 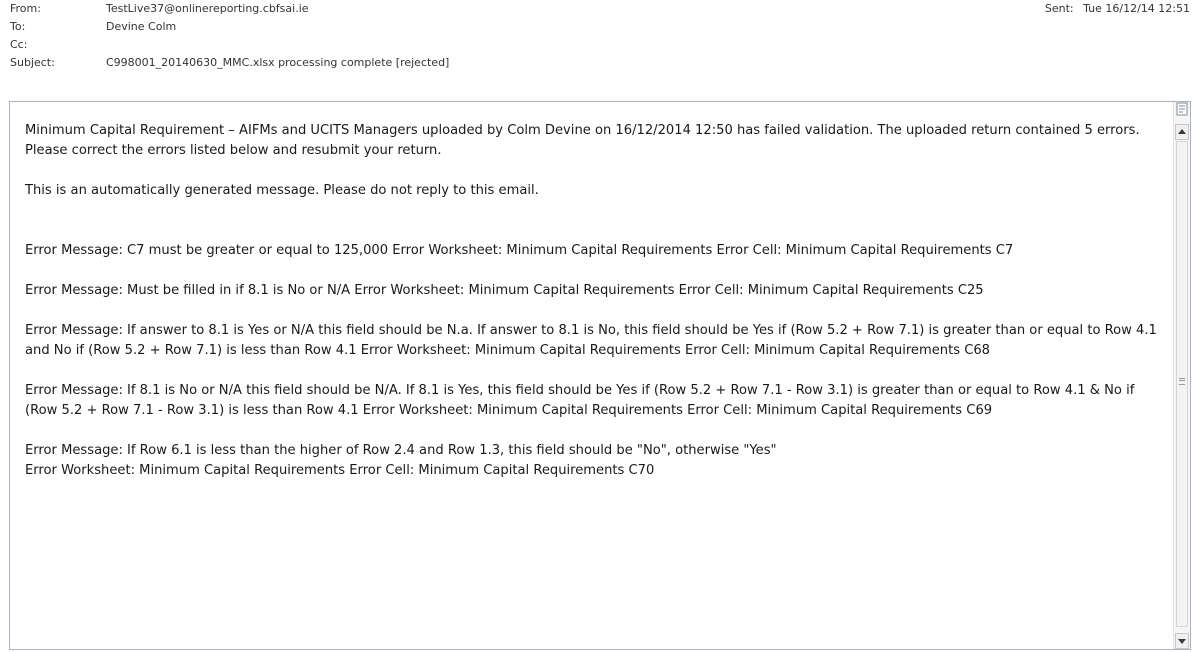 I want to click on vertical-scrollbar, so click(x=1181, y=375).